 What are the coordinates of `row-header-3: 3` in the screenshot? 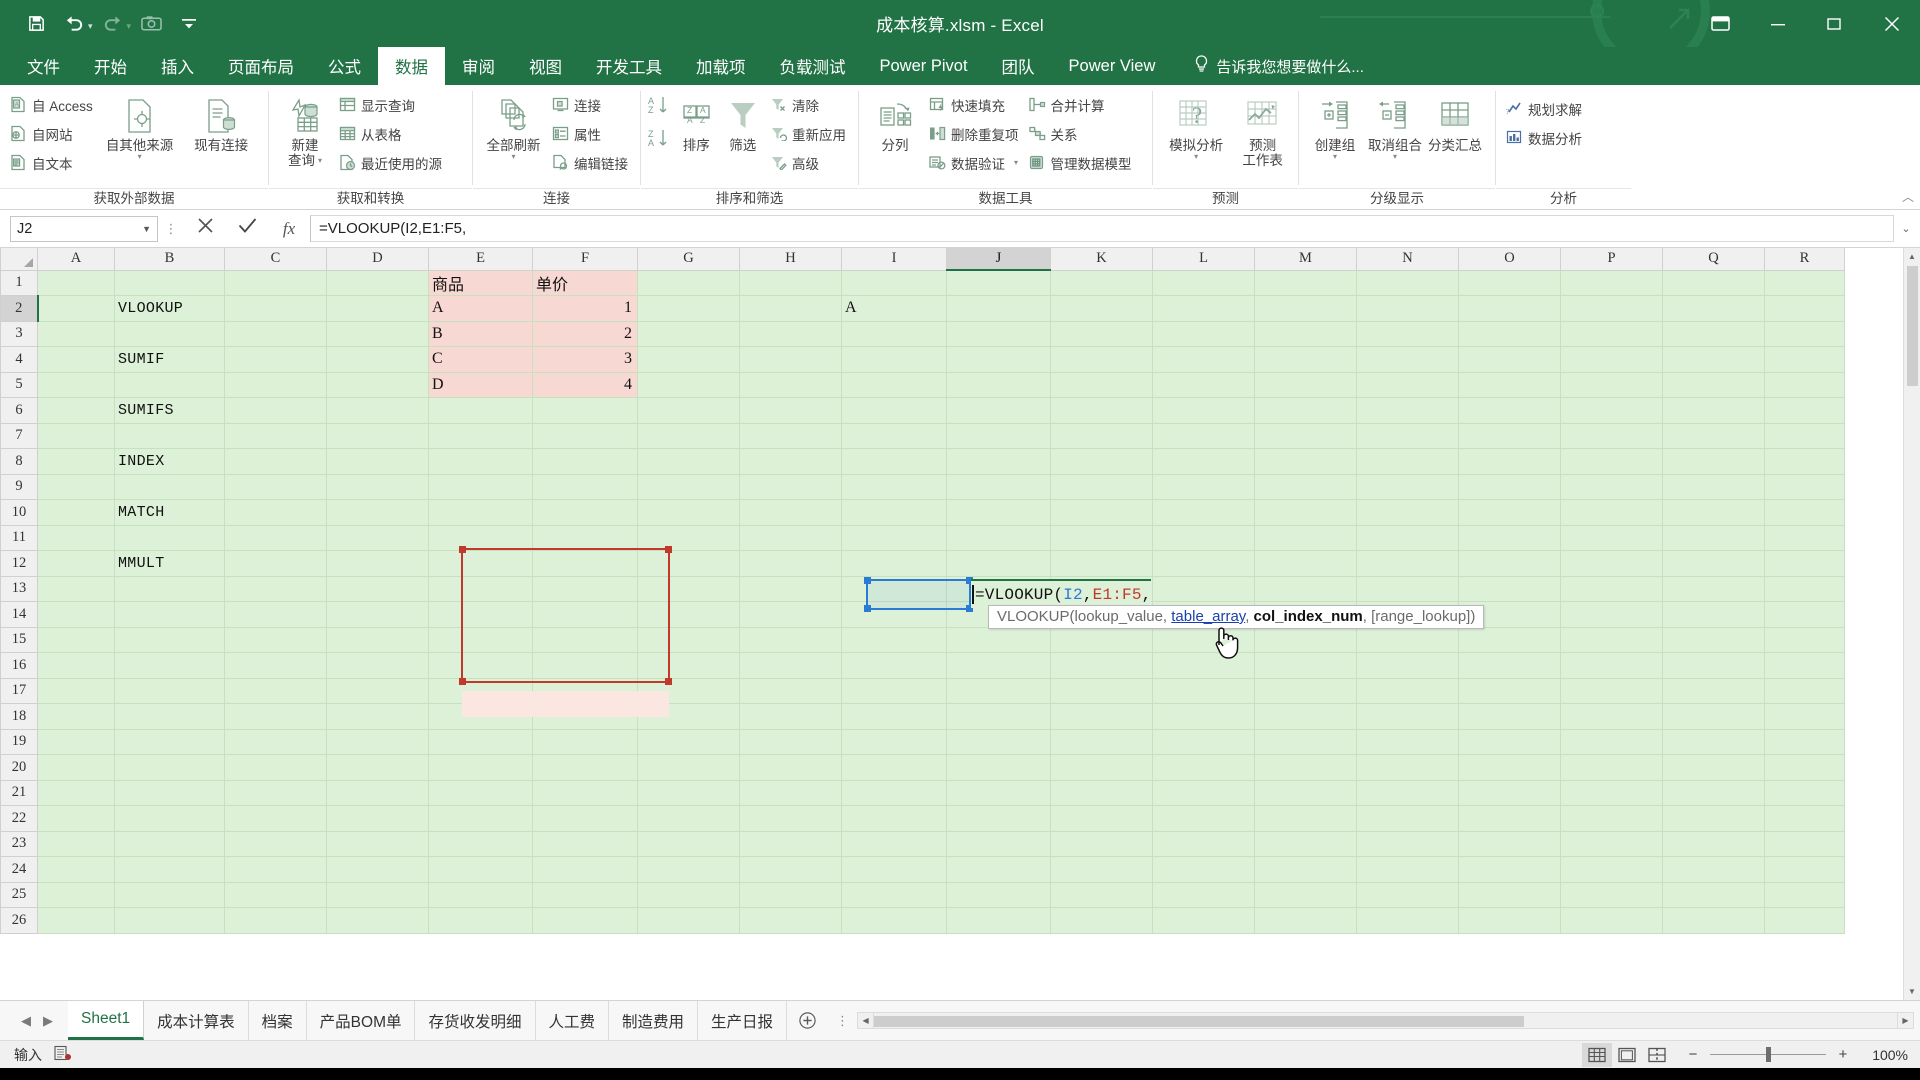 It's located at (19, 333).